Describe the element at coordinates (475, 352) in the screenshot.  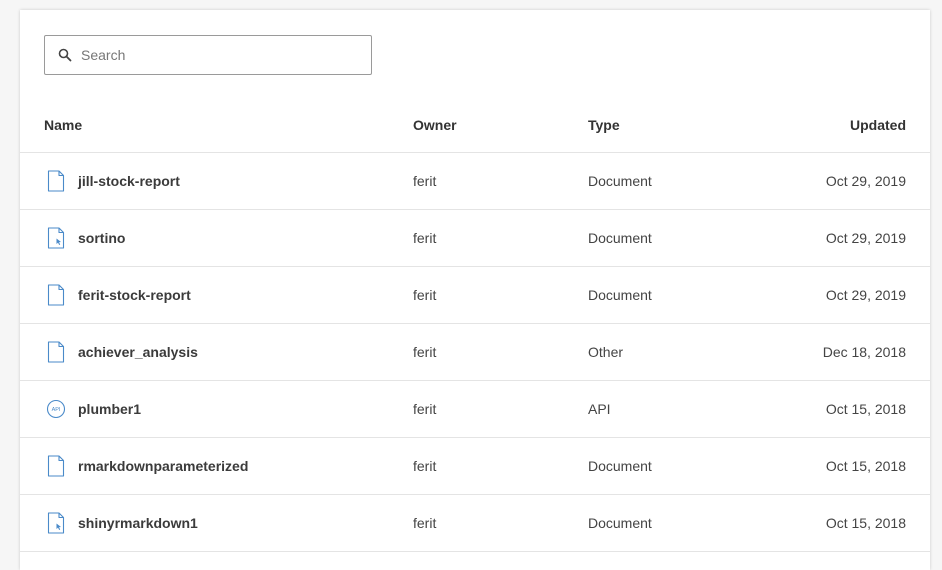
I see `table-row: achiever_analysis ferit Other Dec 18, 2018` at that location.